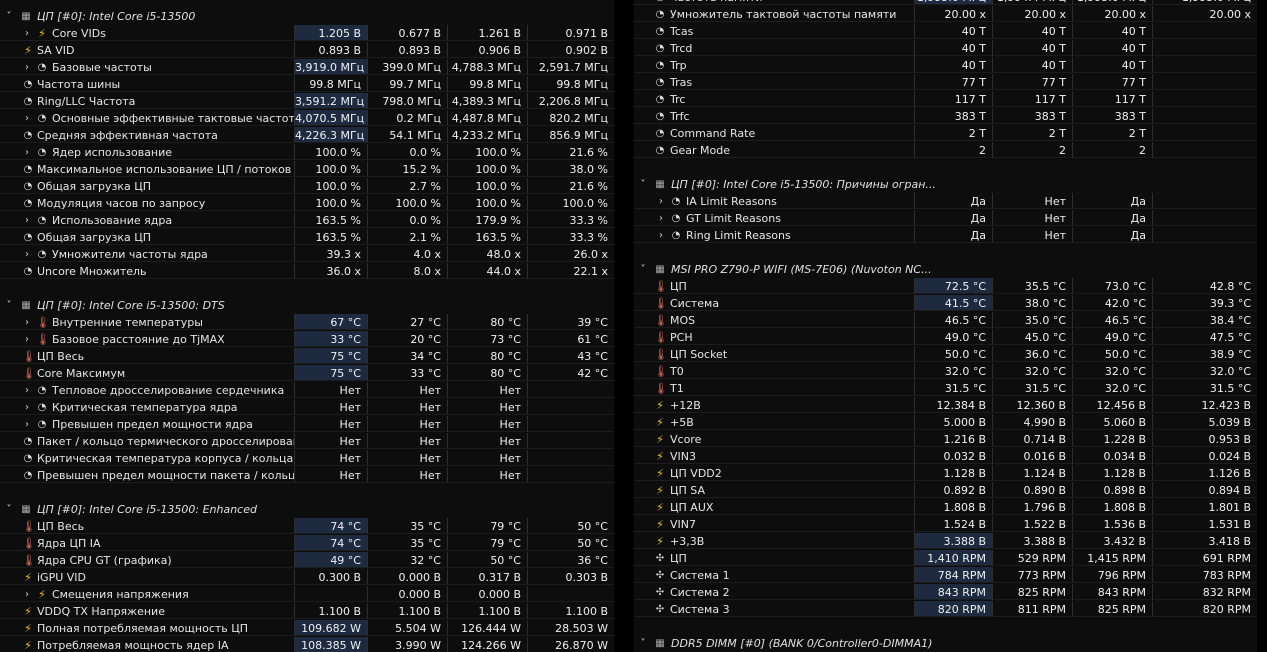  Describe the element at coordinates (945, 439) in the screenshot. I see `sensor-row: ⚡ Vcore 1.216 В 0.714 В 1.228 В 0.953 В` at that location.